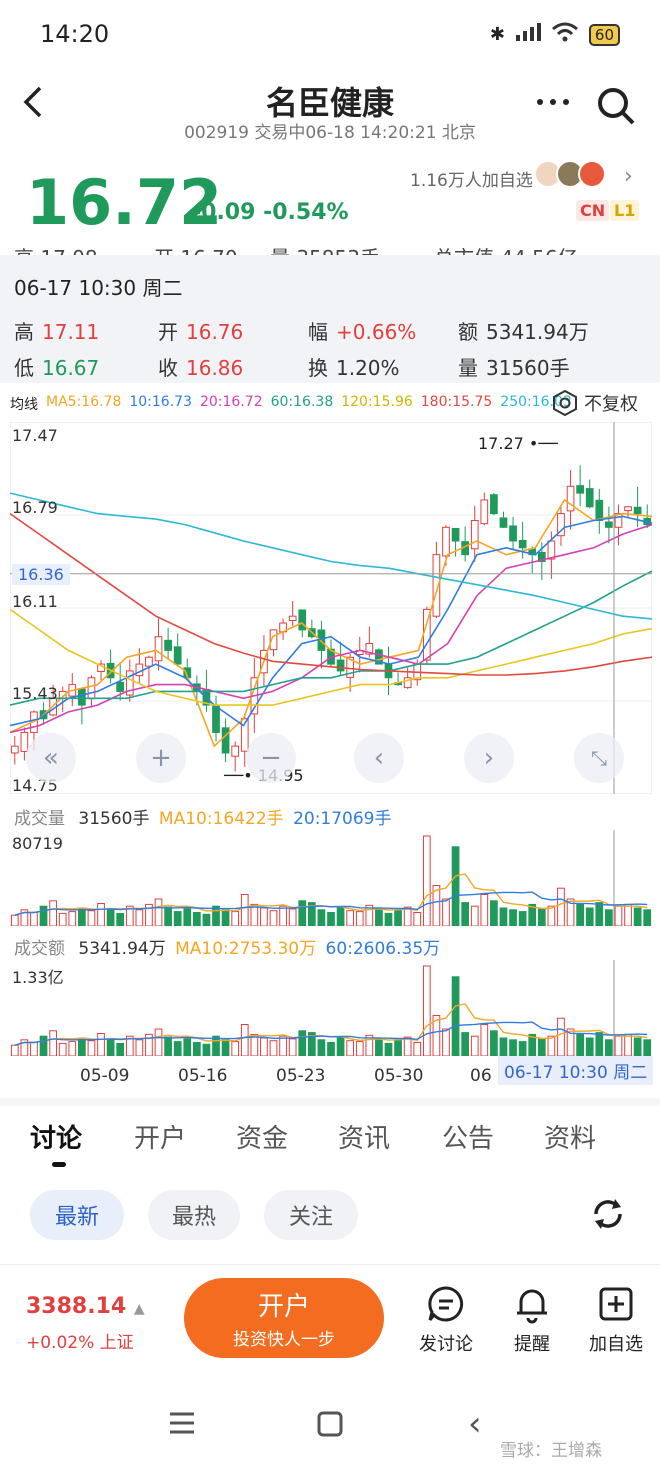 The height and width of the screenshot is (1467, 660). I want to click on summary-open: 开 16.70, so click(196, 249).